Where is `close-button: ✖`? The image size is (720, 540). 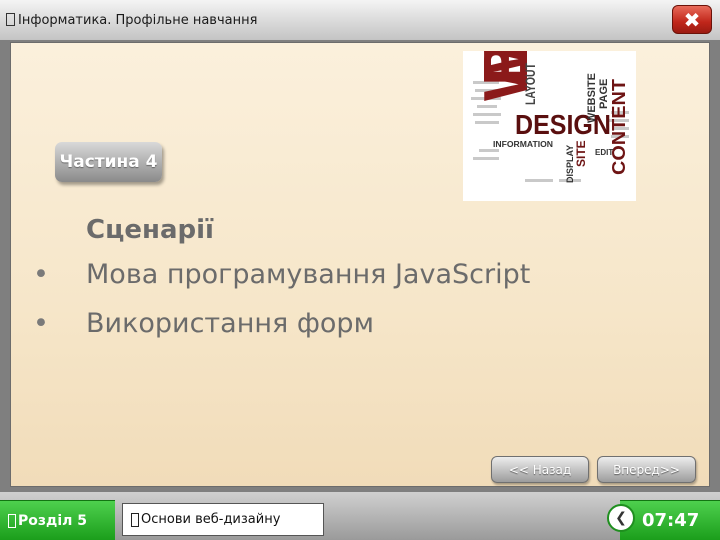
close-button: ✖ is located at coordinates (692, 19).